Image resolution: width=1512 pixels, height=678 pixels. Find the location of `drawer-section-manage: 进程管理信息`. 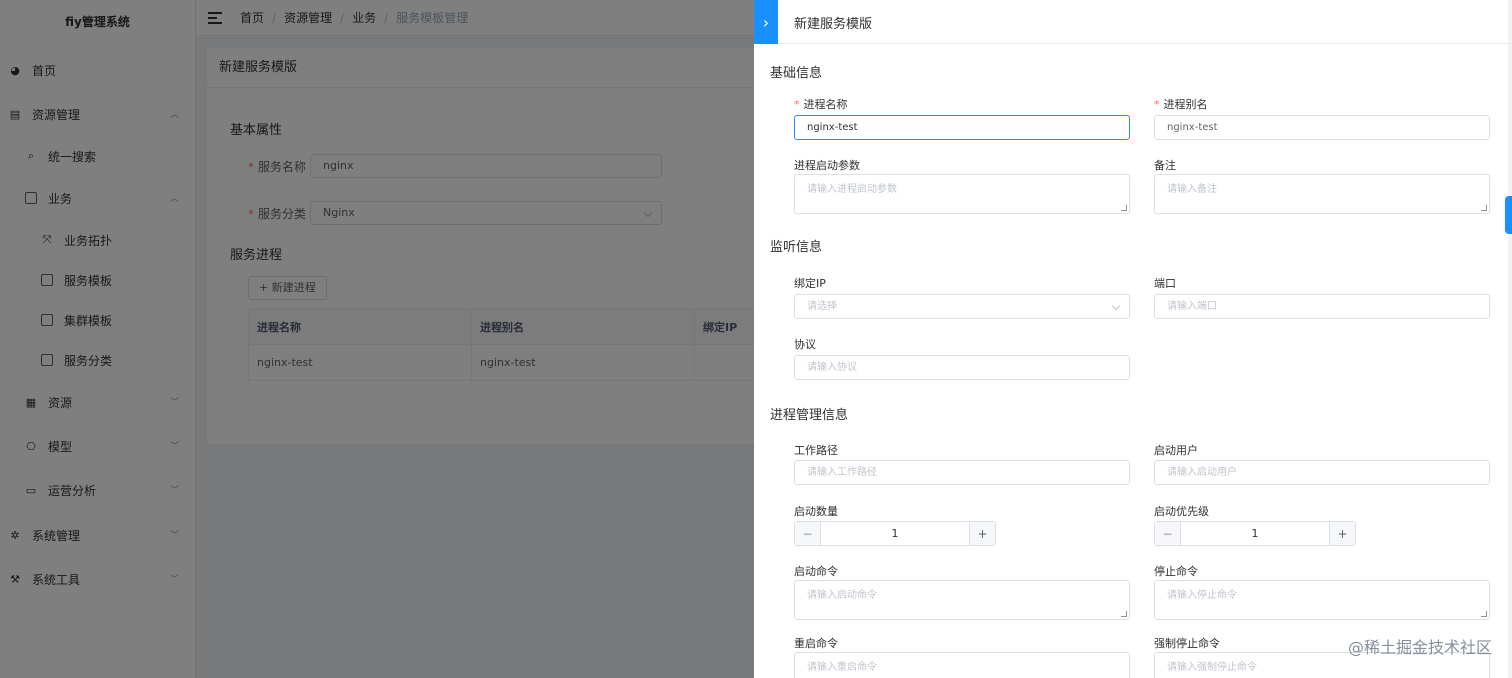

drawer-section-manage: 进程管理信息 is located at coordinates (809, 415).